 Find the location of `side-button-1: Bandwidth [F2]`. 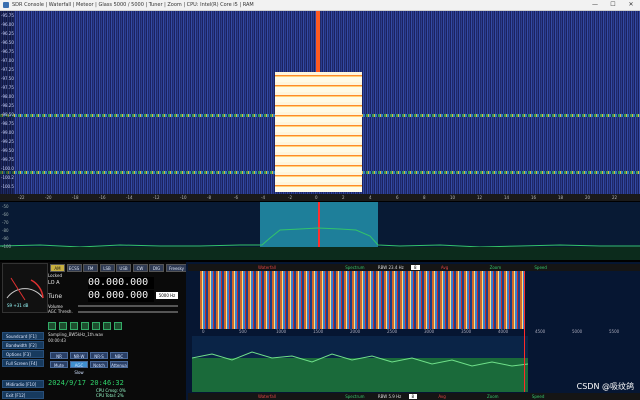

side-button-1: Bandwidth [F2] is located at coordinates (23, 345).